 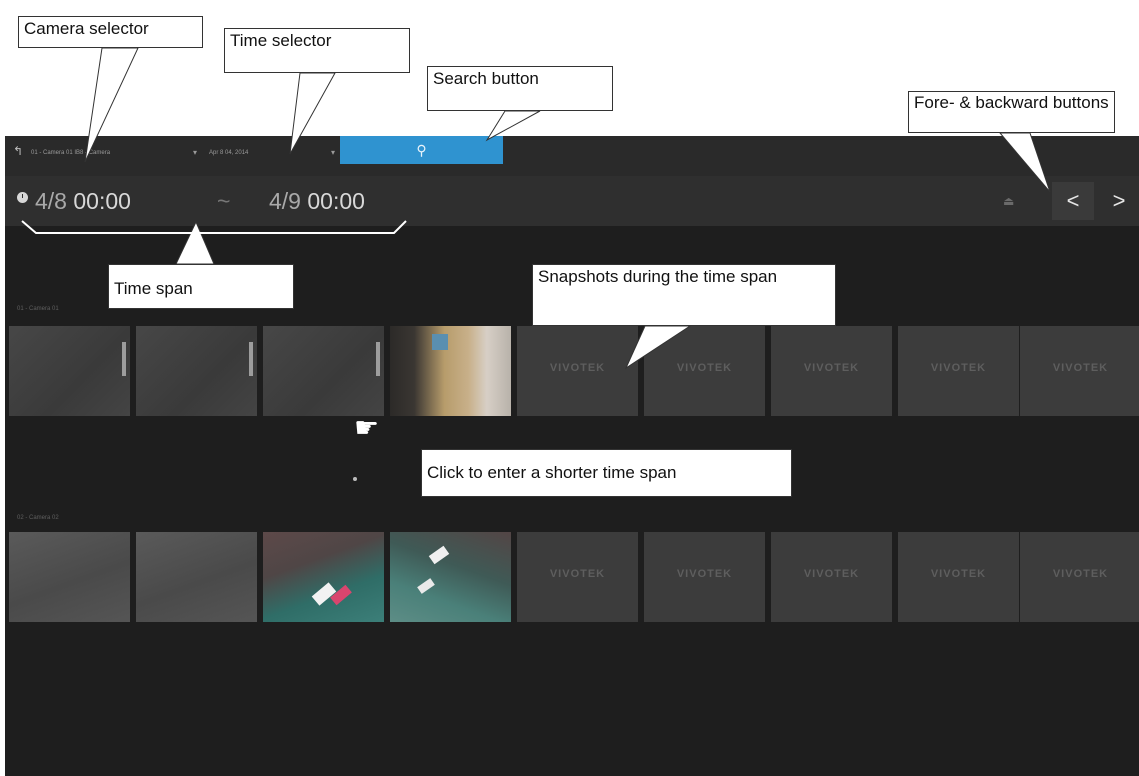 I want to click on search-button: ⚲, so click(x=421, y=150).